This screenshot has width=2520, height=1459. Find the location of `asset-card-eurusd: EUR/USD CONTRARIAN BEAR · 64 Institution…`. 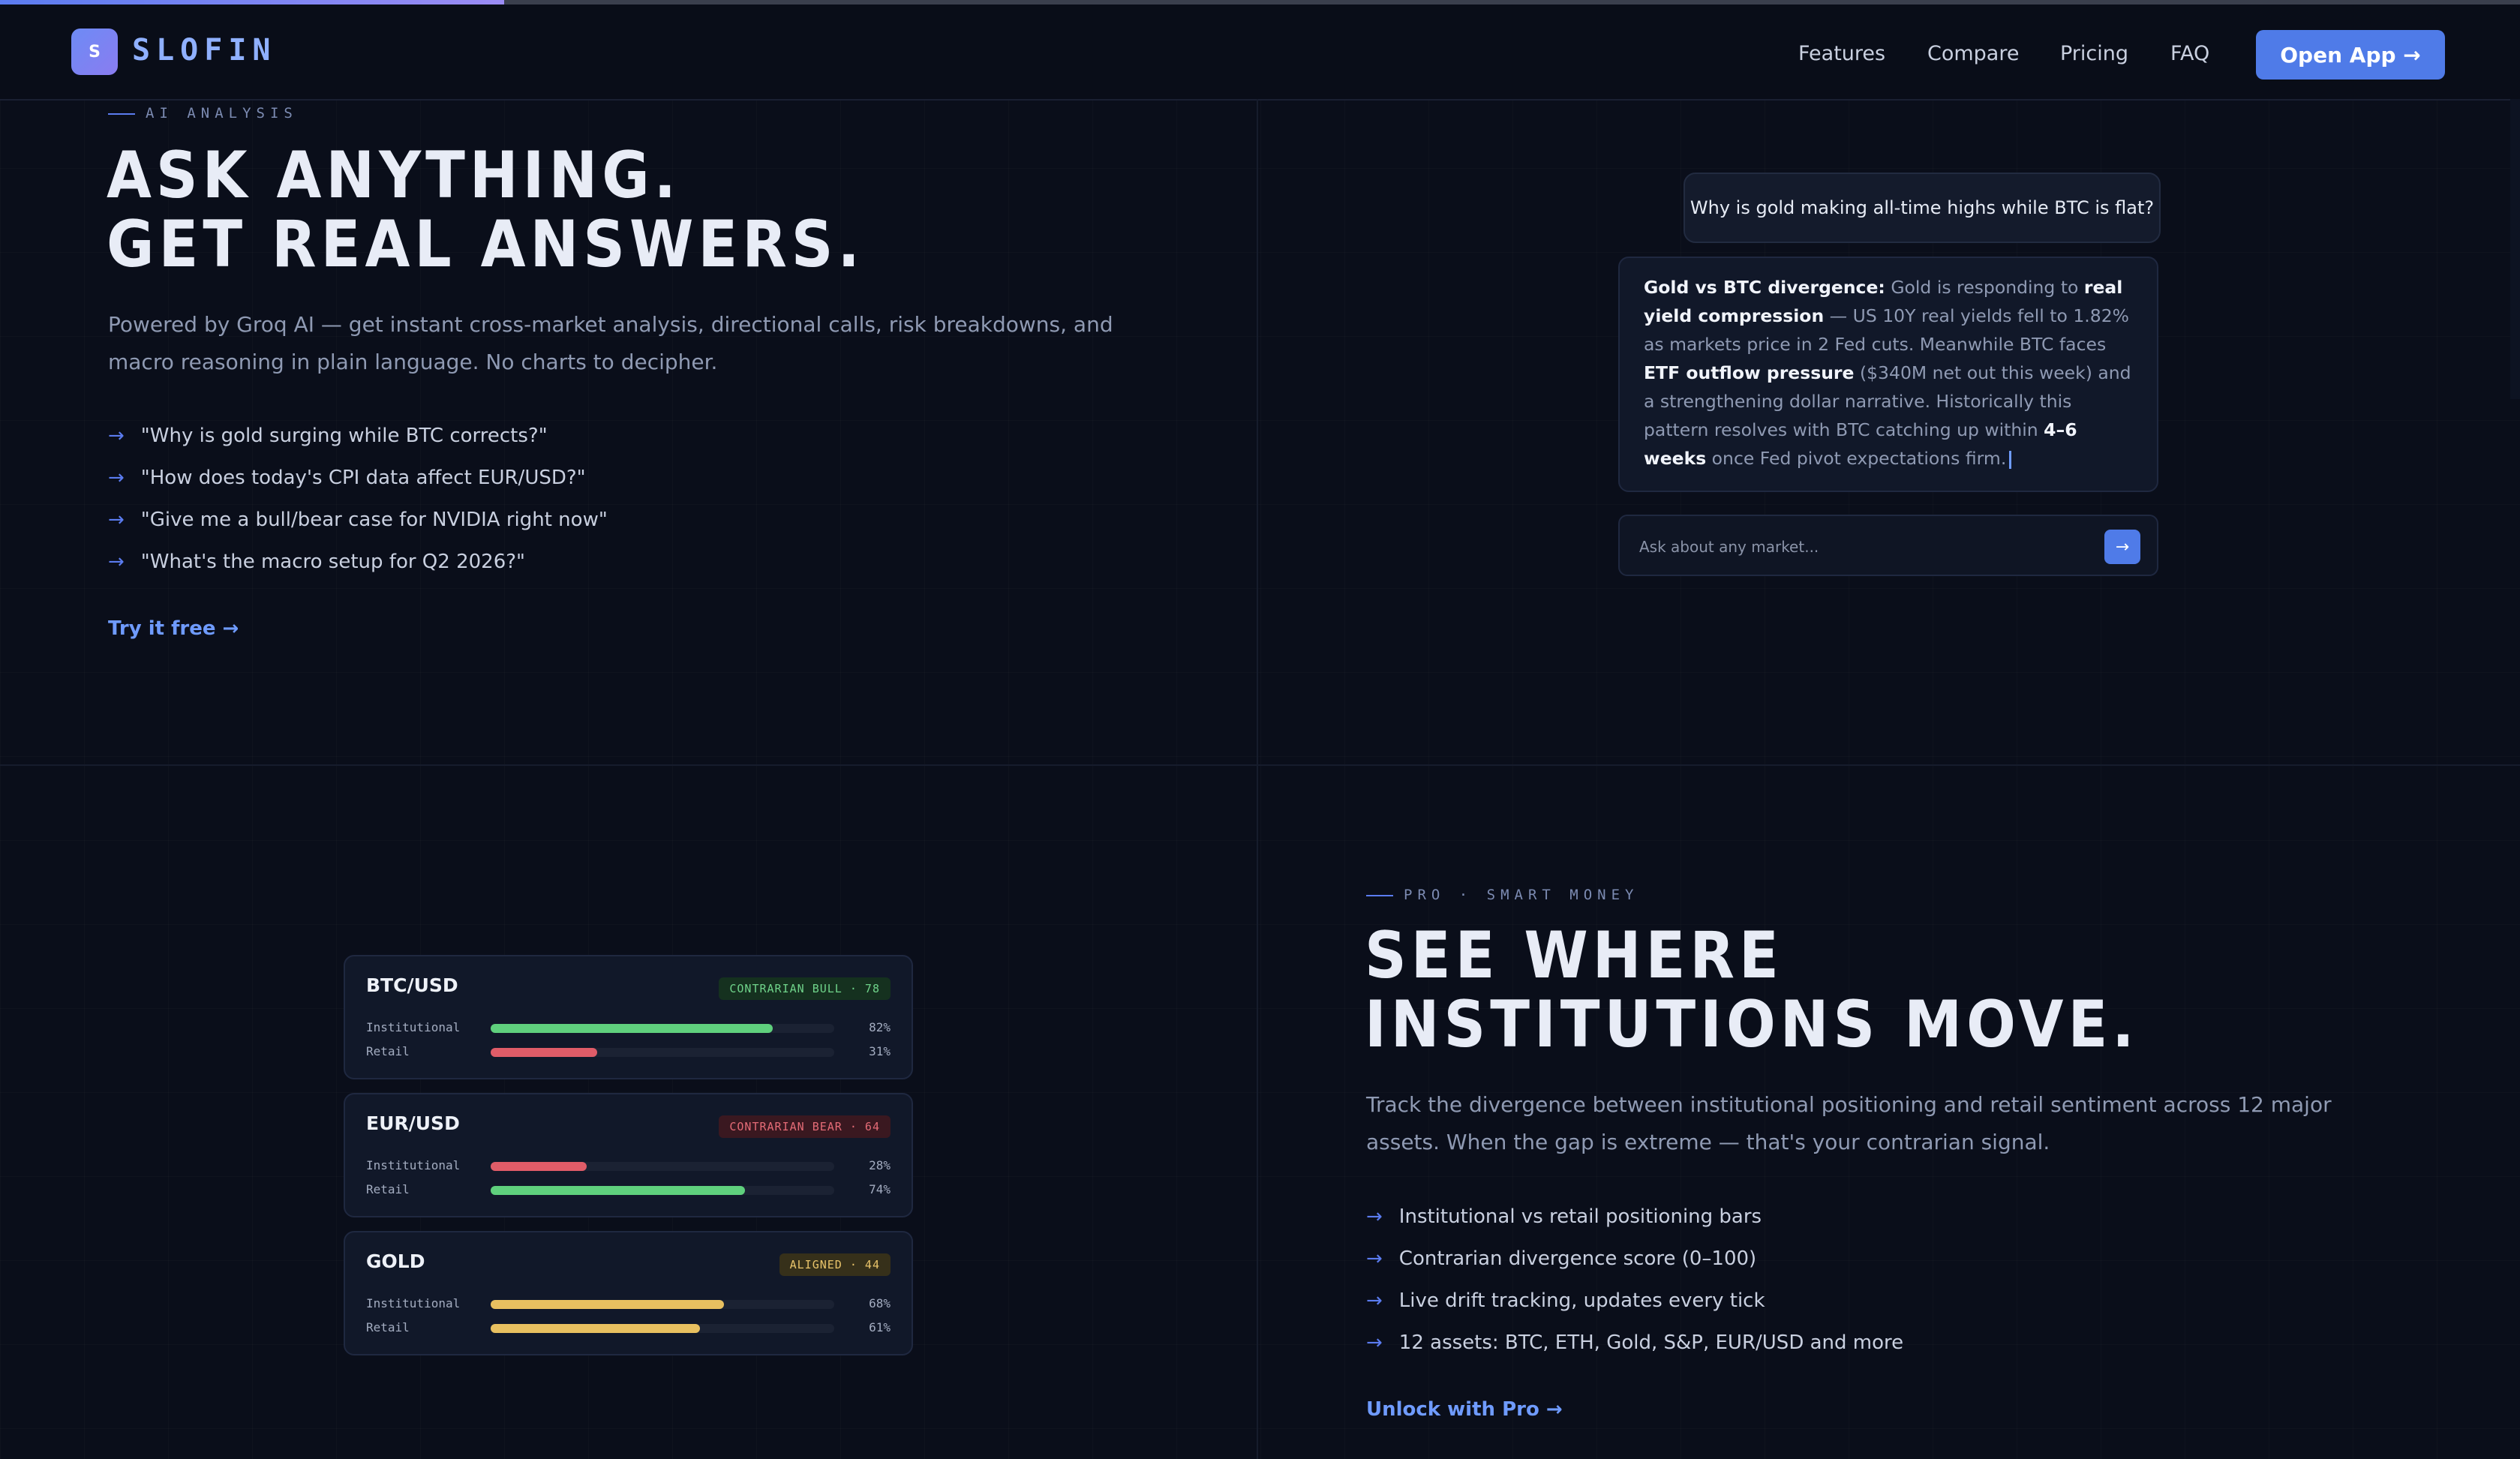

asset-card-eurusd: EUR/USD CONTRARIAN BEAR · 64 Institution… is located at coordinates (628, 1155).